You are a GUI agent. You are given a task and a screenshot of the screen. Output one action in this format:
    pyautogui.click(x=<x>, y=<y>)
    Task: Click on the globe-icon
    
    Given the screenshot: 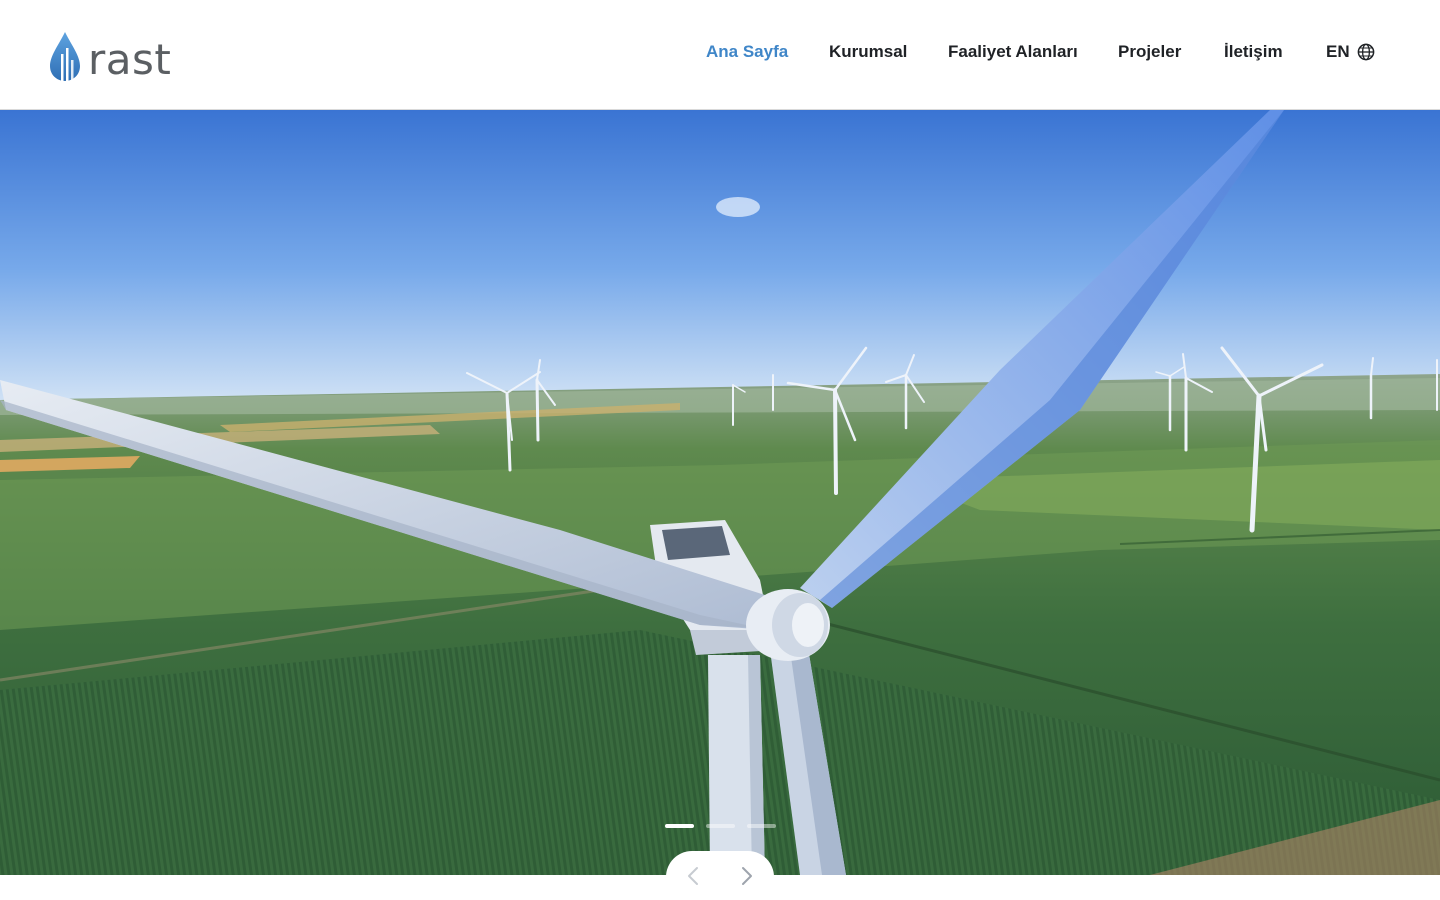 What is the action you would take?
    pyautogui.click(x=1365, y=52)
    